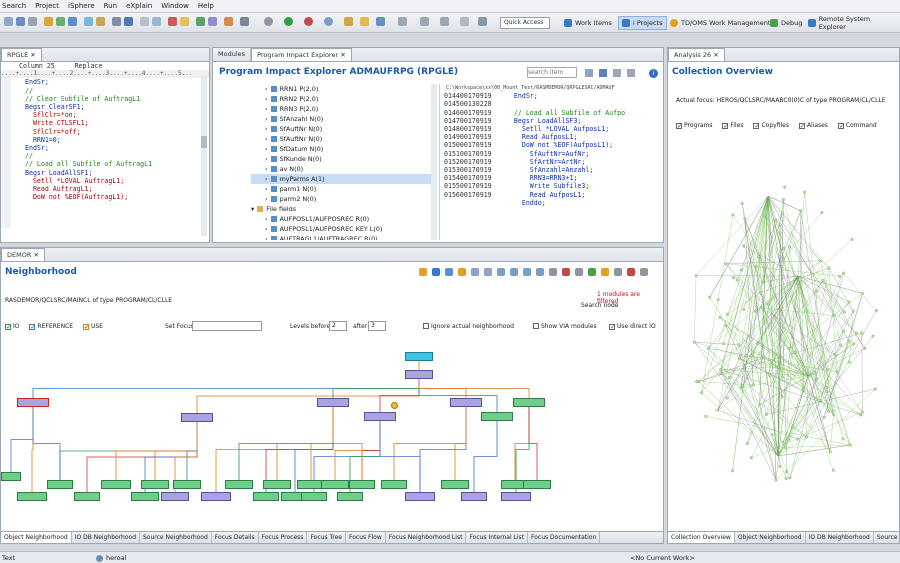 The height and width of the screenshot is (563, 900). Describe the element at coordinates (341, 89) in the screenshot. I see `tree-item: › RRN1 P(2,0)` at that location.